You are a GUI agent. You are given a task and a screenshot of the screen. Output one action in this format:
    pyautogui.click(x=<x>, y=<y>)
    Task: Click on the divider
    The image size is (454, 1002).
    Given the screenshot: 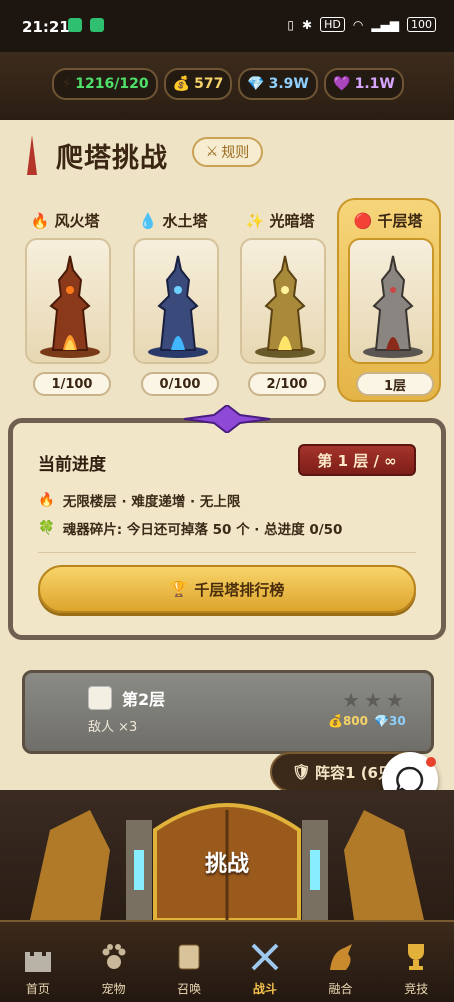 What is the action you would take?
    pyautogui.click(x=227, y=552)
    